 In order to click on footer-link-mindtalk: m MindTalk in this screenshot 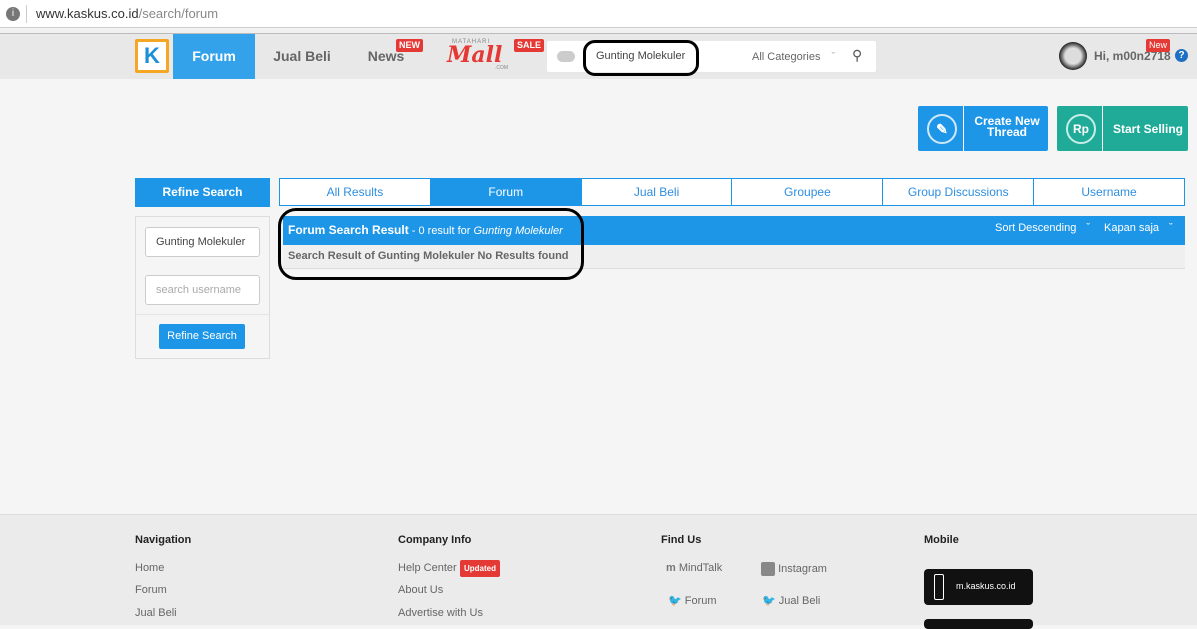, I will do `click(694, 568)`.